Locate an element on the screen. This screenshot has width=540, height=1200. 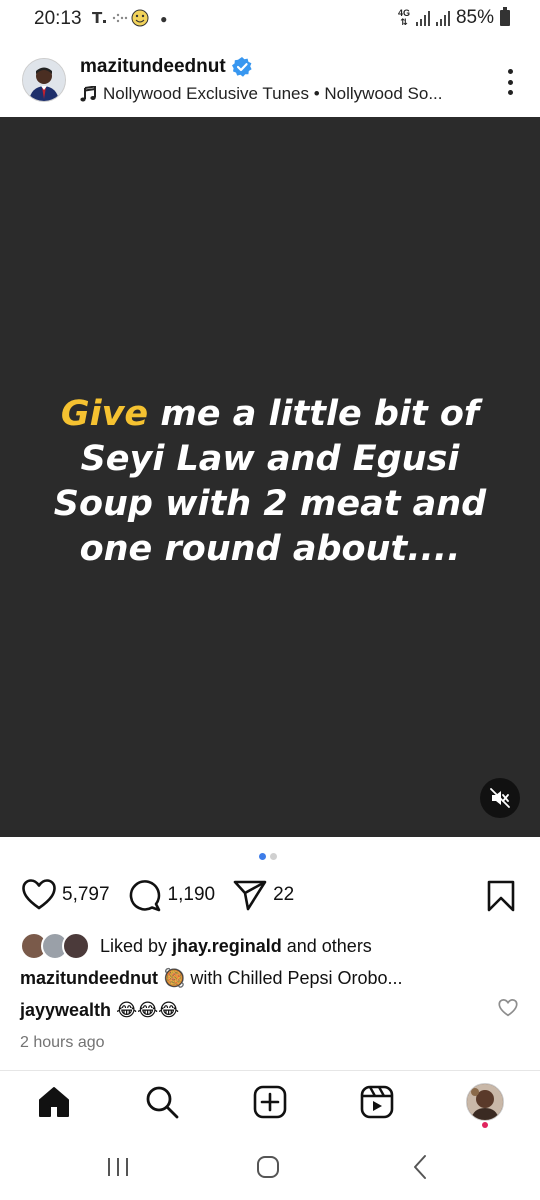
nav-home is located at coordinates (54, 1102).